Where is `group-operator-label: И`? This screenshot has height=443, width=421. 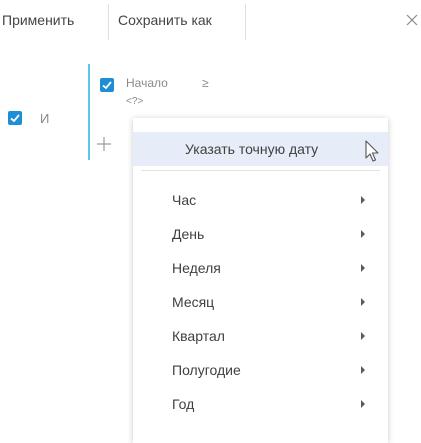
group-operator-label: И is located at coordinates (44, 118).